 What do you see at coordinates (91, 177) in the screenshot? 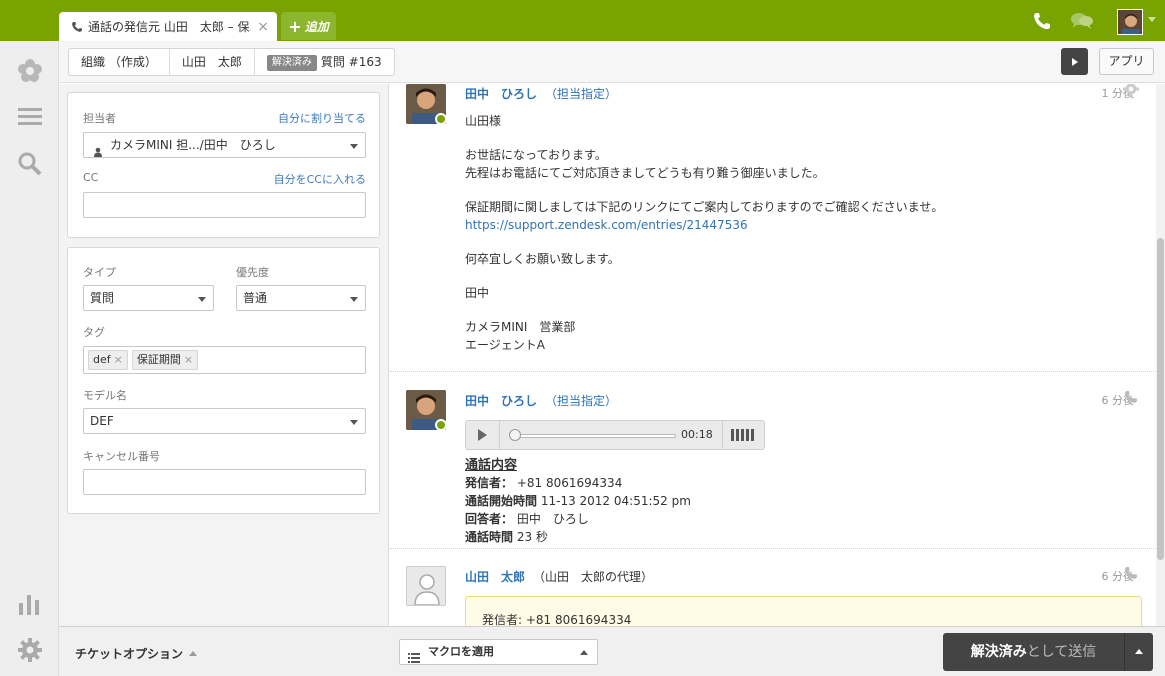
I see `cc-label: CC` at bounding box center [91, 177].